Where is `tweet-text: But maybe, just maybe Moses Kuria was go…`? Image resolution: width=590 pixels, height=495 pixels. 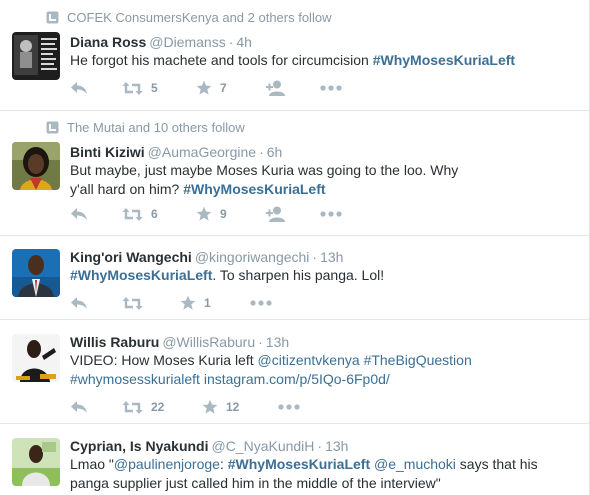 tweet-text: But maybe, just maybe Moses Kuria was go… is located at coordinates (264, 179).